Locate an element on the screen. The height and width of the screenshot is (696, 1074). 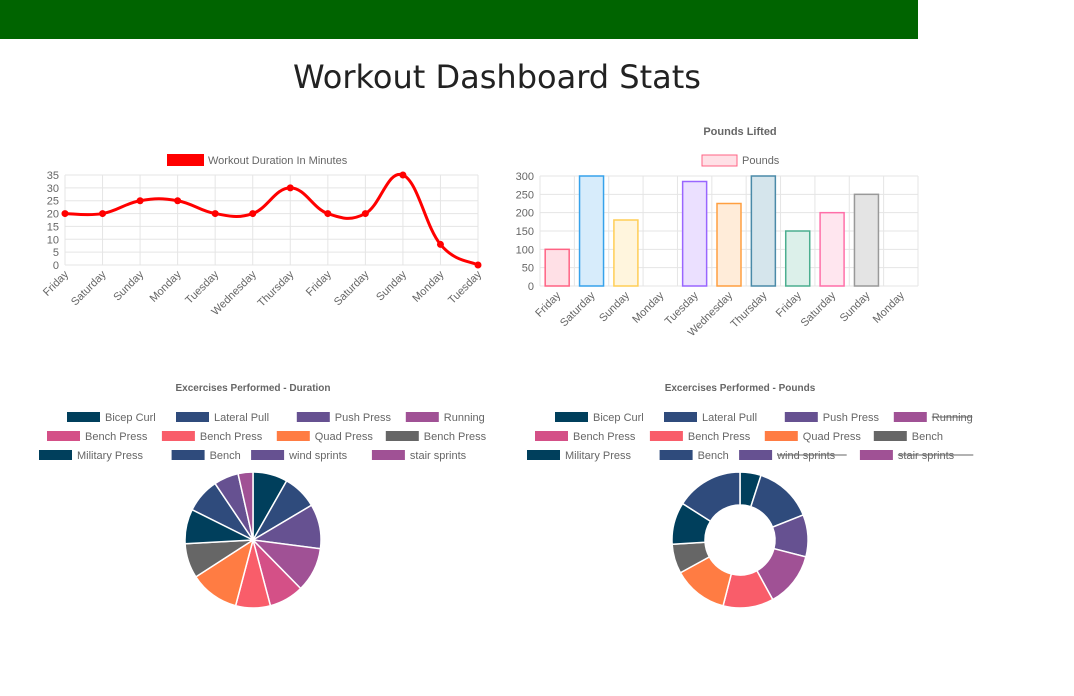
legend-label: Pounds is located at coordinates (761, 161).